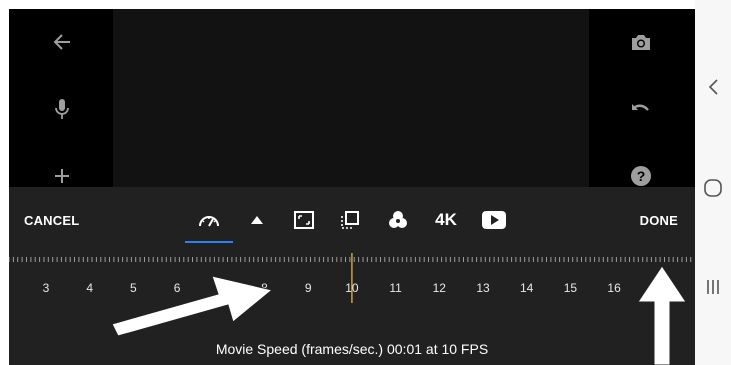 This screenshot has height=365, width=731. Describe the element at coordinates (304, 220) in the screenshot. I see `aspect-ratio-icon` at that location.